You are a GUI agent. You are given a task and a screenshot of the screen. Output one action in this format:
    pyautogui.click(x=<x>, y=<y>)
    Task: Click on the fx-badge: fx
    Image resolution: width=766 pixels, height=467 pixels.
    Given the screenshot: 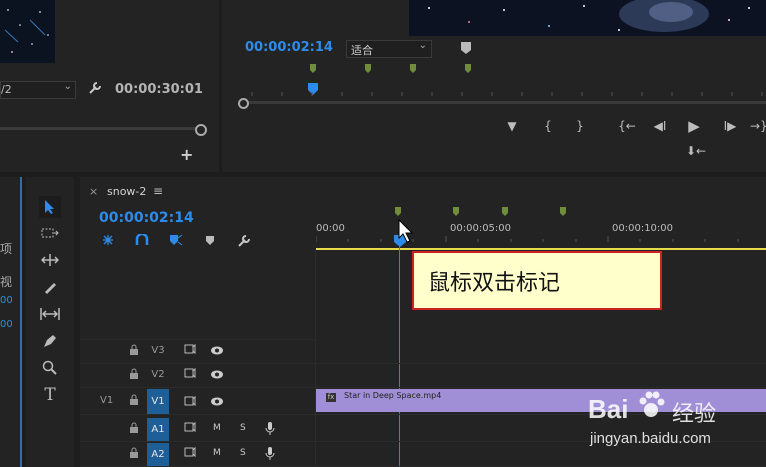 What is the action you would take?
    pyautogui.click(x=331, y=397)
    